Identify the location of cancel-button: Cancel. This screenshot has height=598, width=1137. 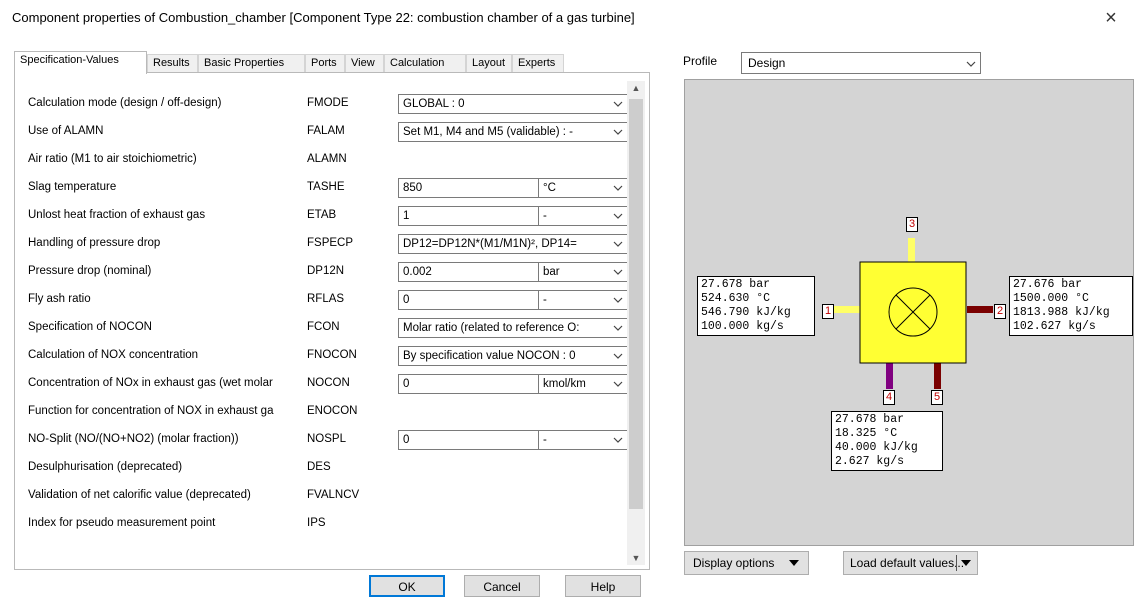
(502, 586).